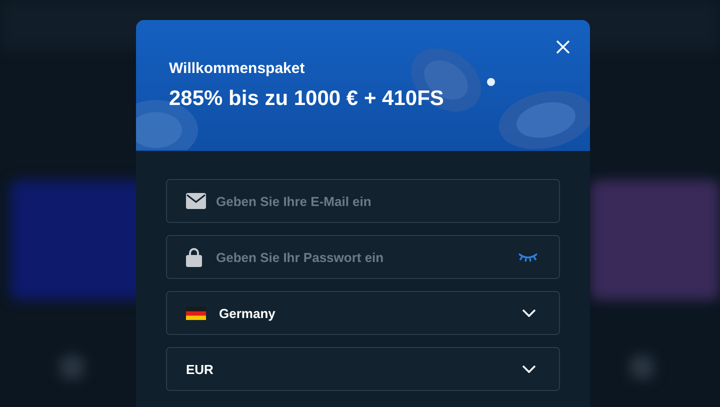  I want to click on banner-subtitle: Willkommenspaket, so click(237, 68).